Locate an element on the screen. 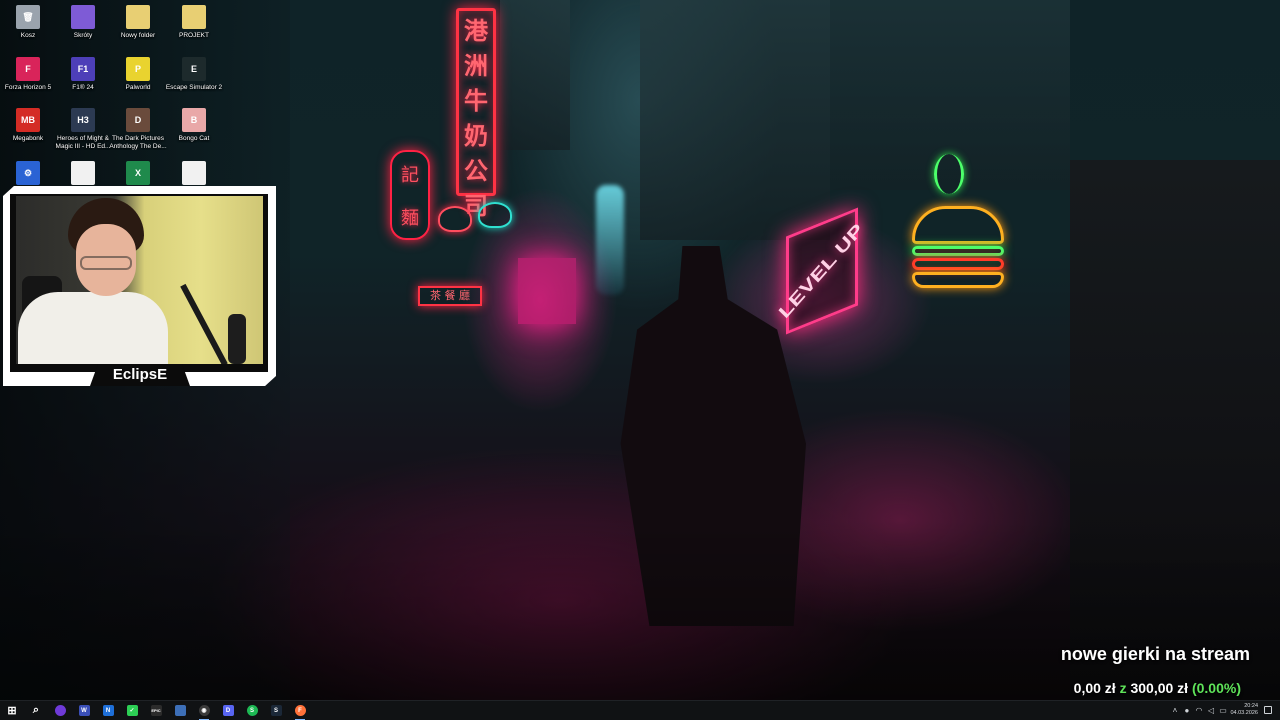 This screenshot has height=720, width=1280. system-tray: ˄ ● ◠ ◁ ▭ 20:24 04.03.2026 is located at coordinates (1225, 710).